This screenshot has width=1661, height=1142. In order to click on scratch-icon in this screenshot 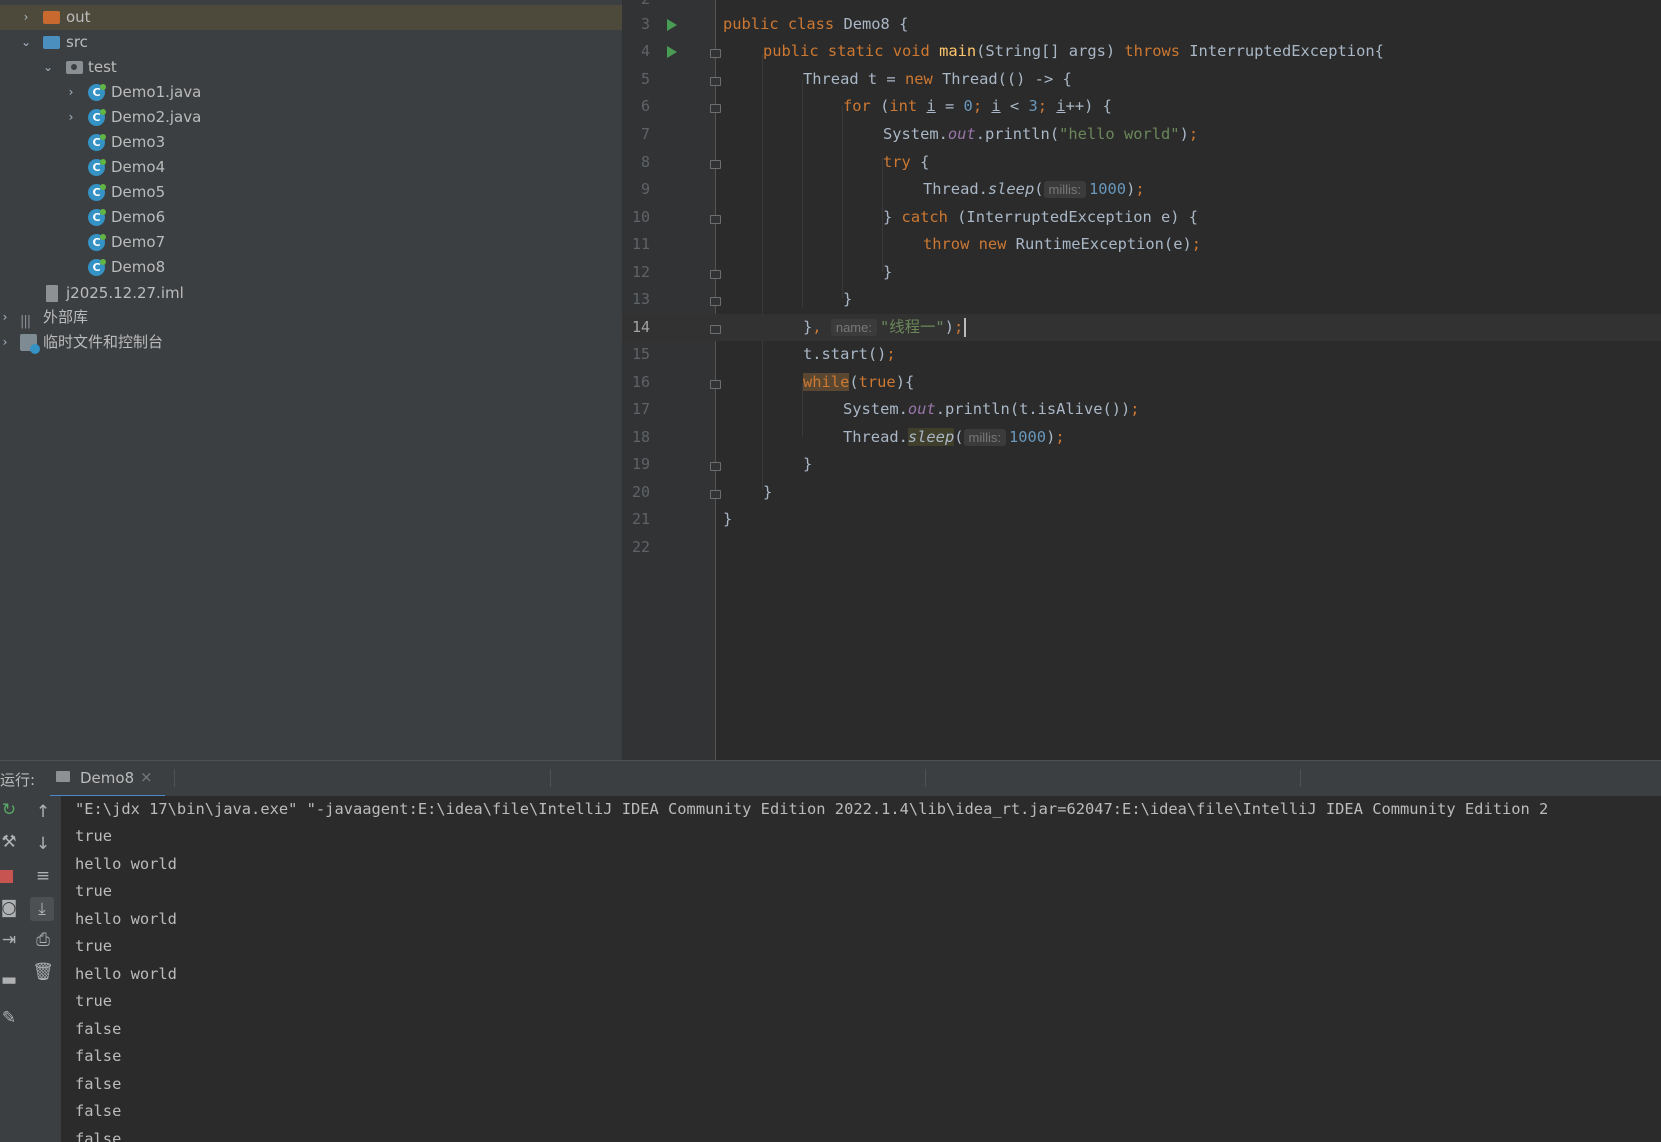, I will do `click(30, 344)`.